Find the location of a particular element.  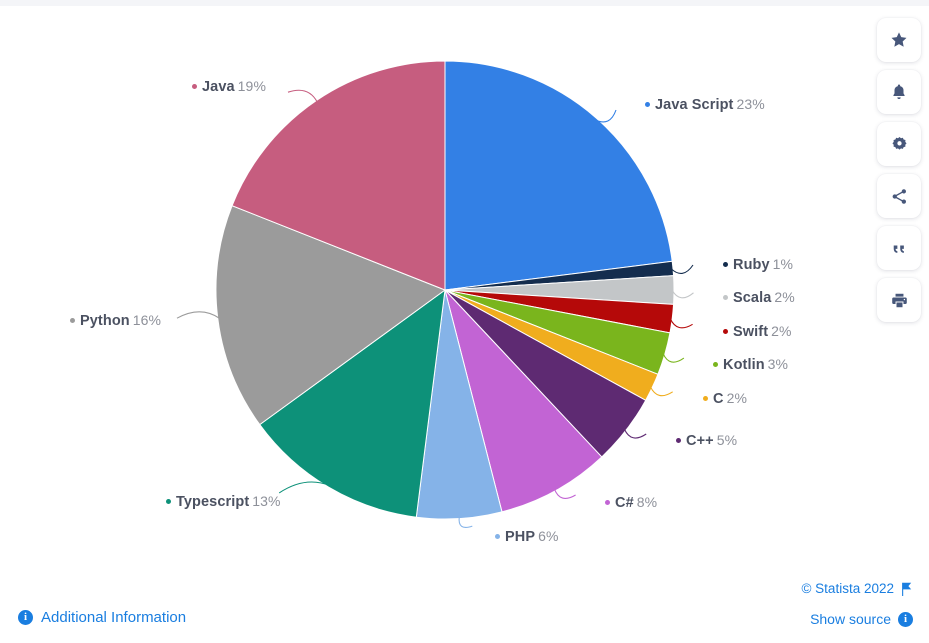

pie-slice-label-name: Java is located at coordinates (218, 87).